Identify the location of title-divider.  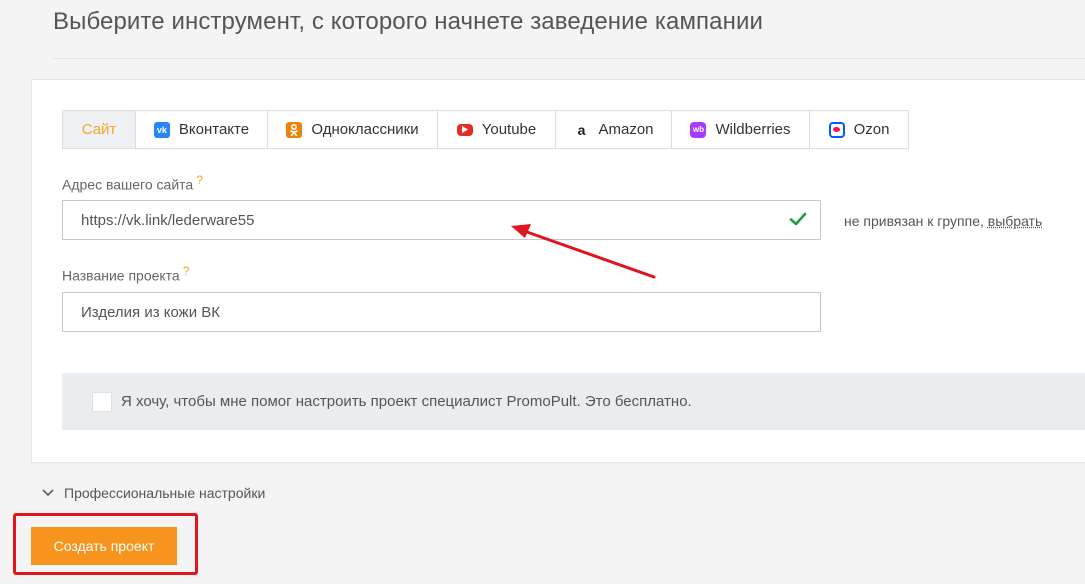
(569, 58).